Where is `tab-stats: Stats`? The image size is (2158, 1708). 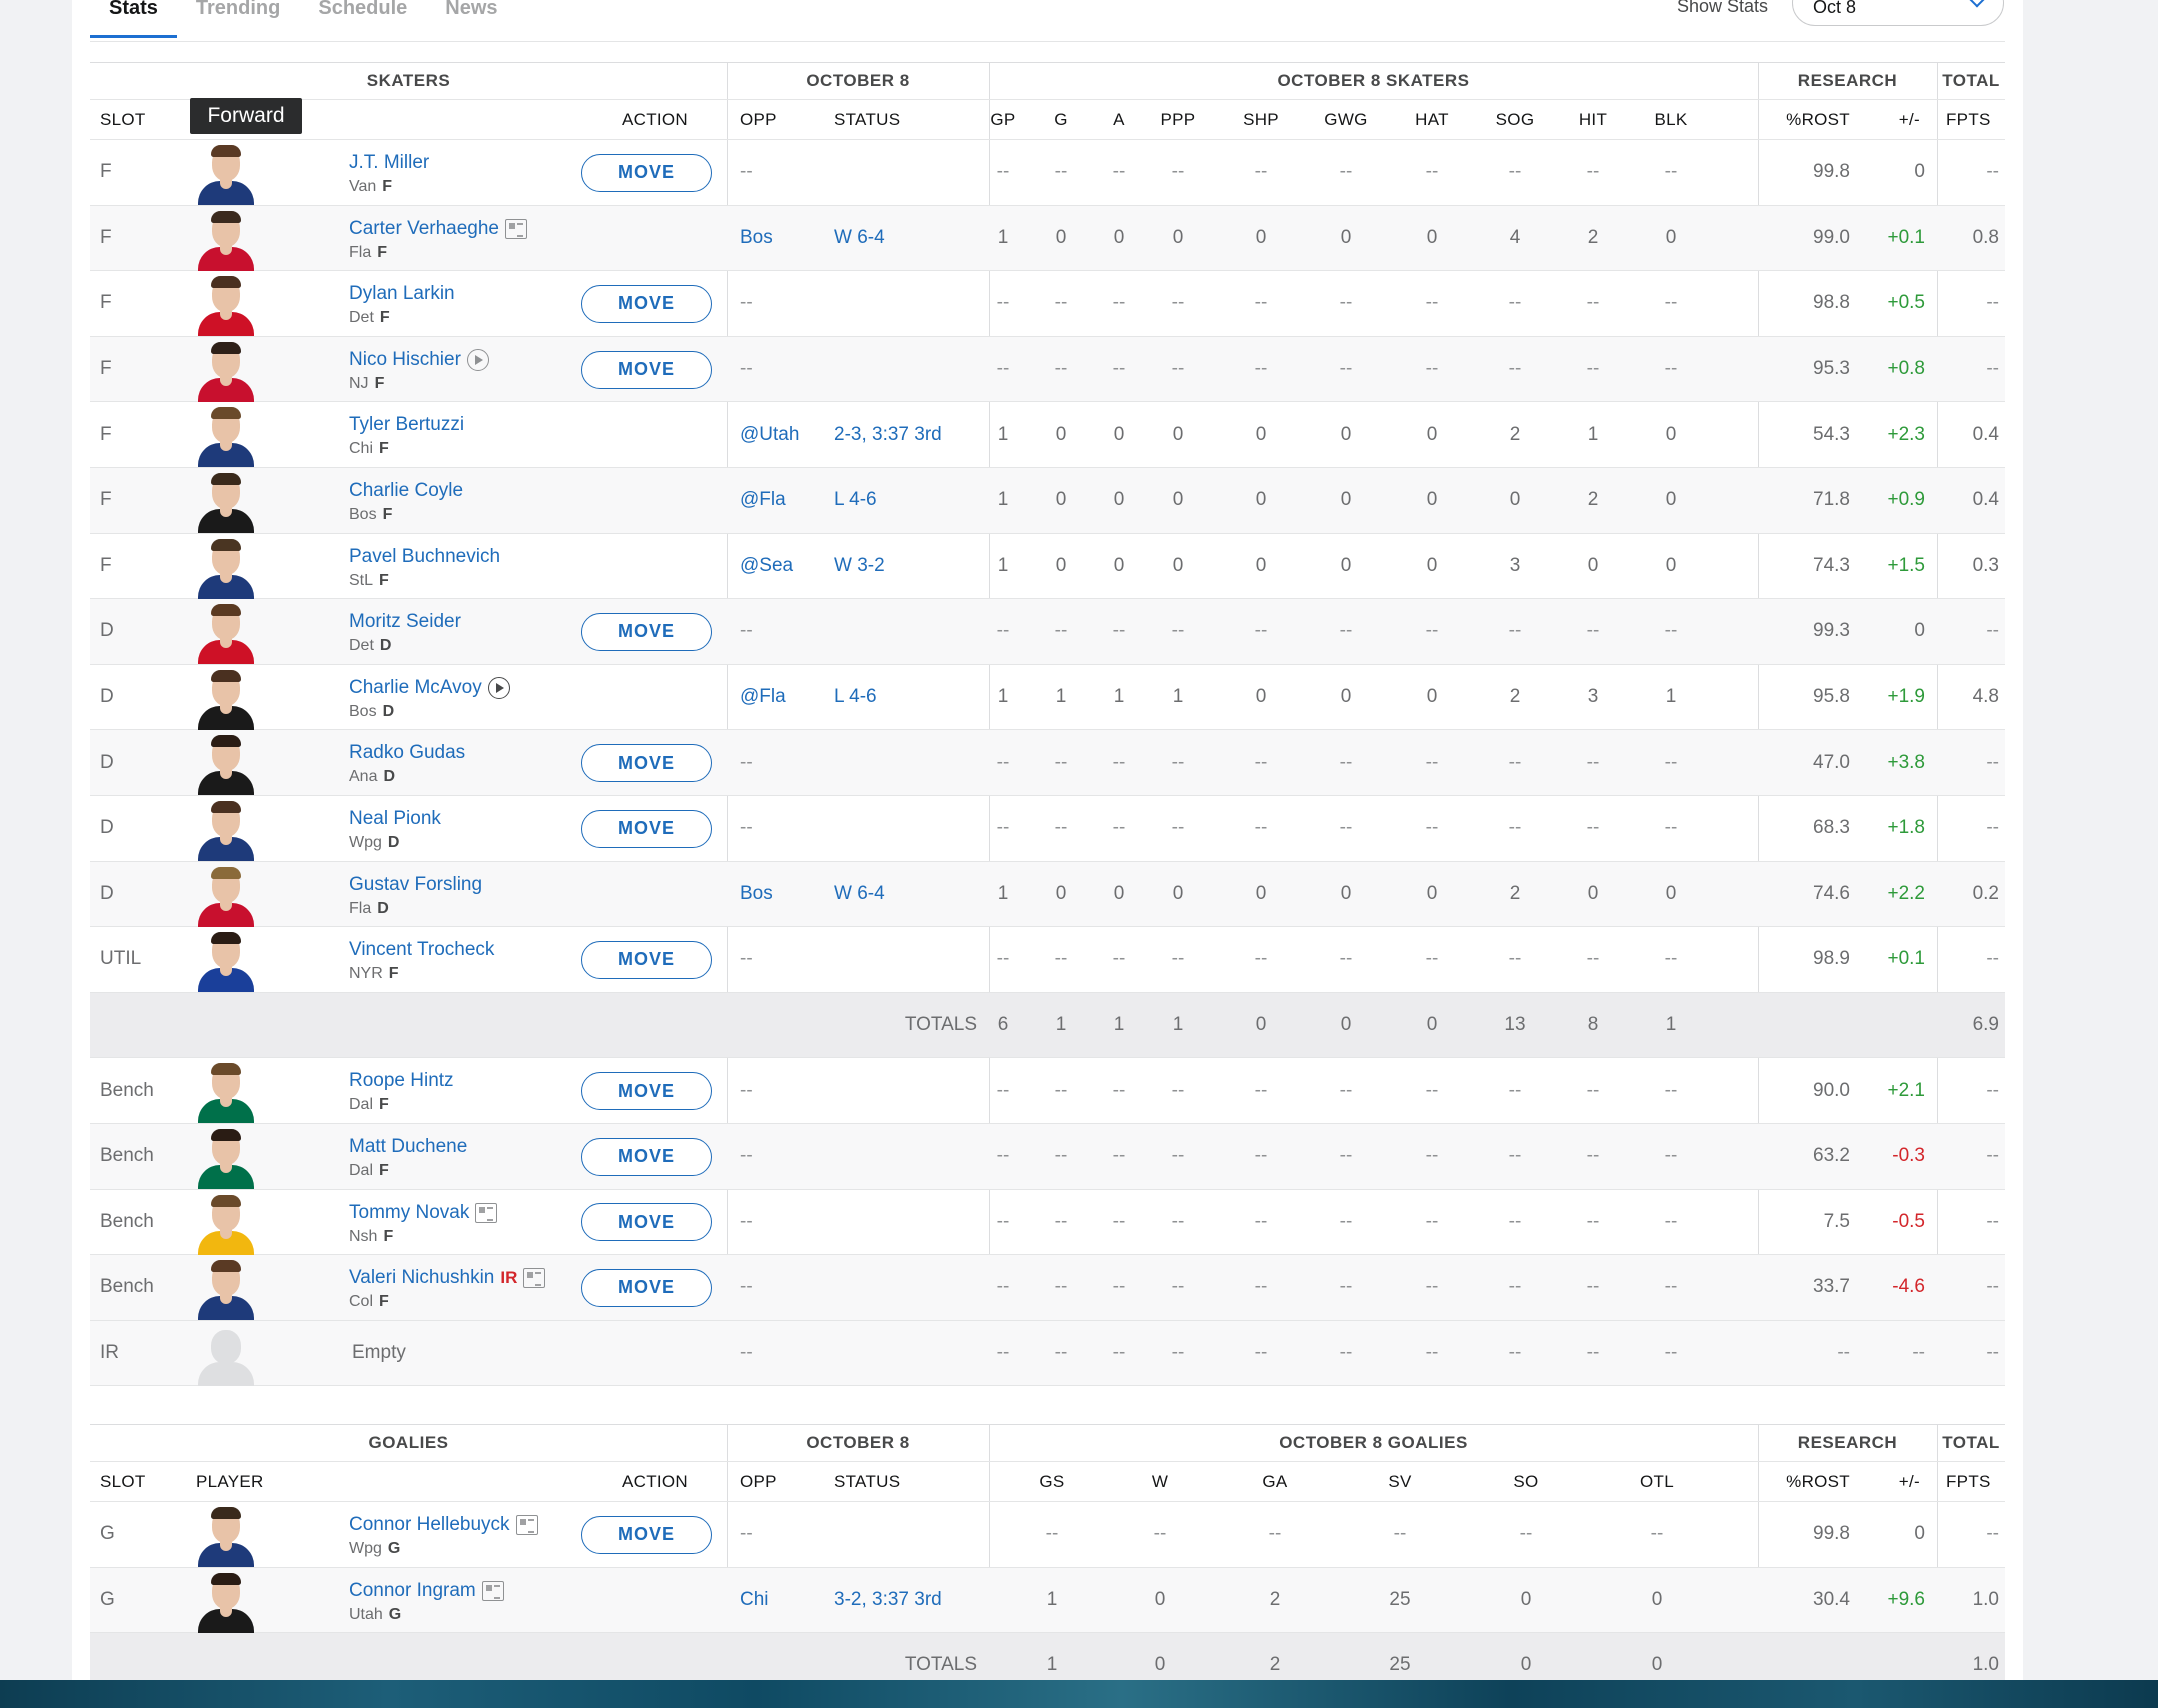
tab-stats: Stats is located at coordinates (133, 19).